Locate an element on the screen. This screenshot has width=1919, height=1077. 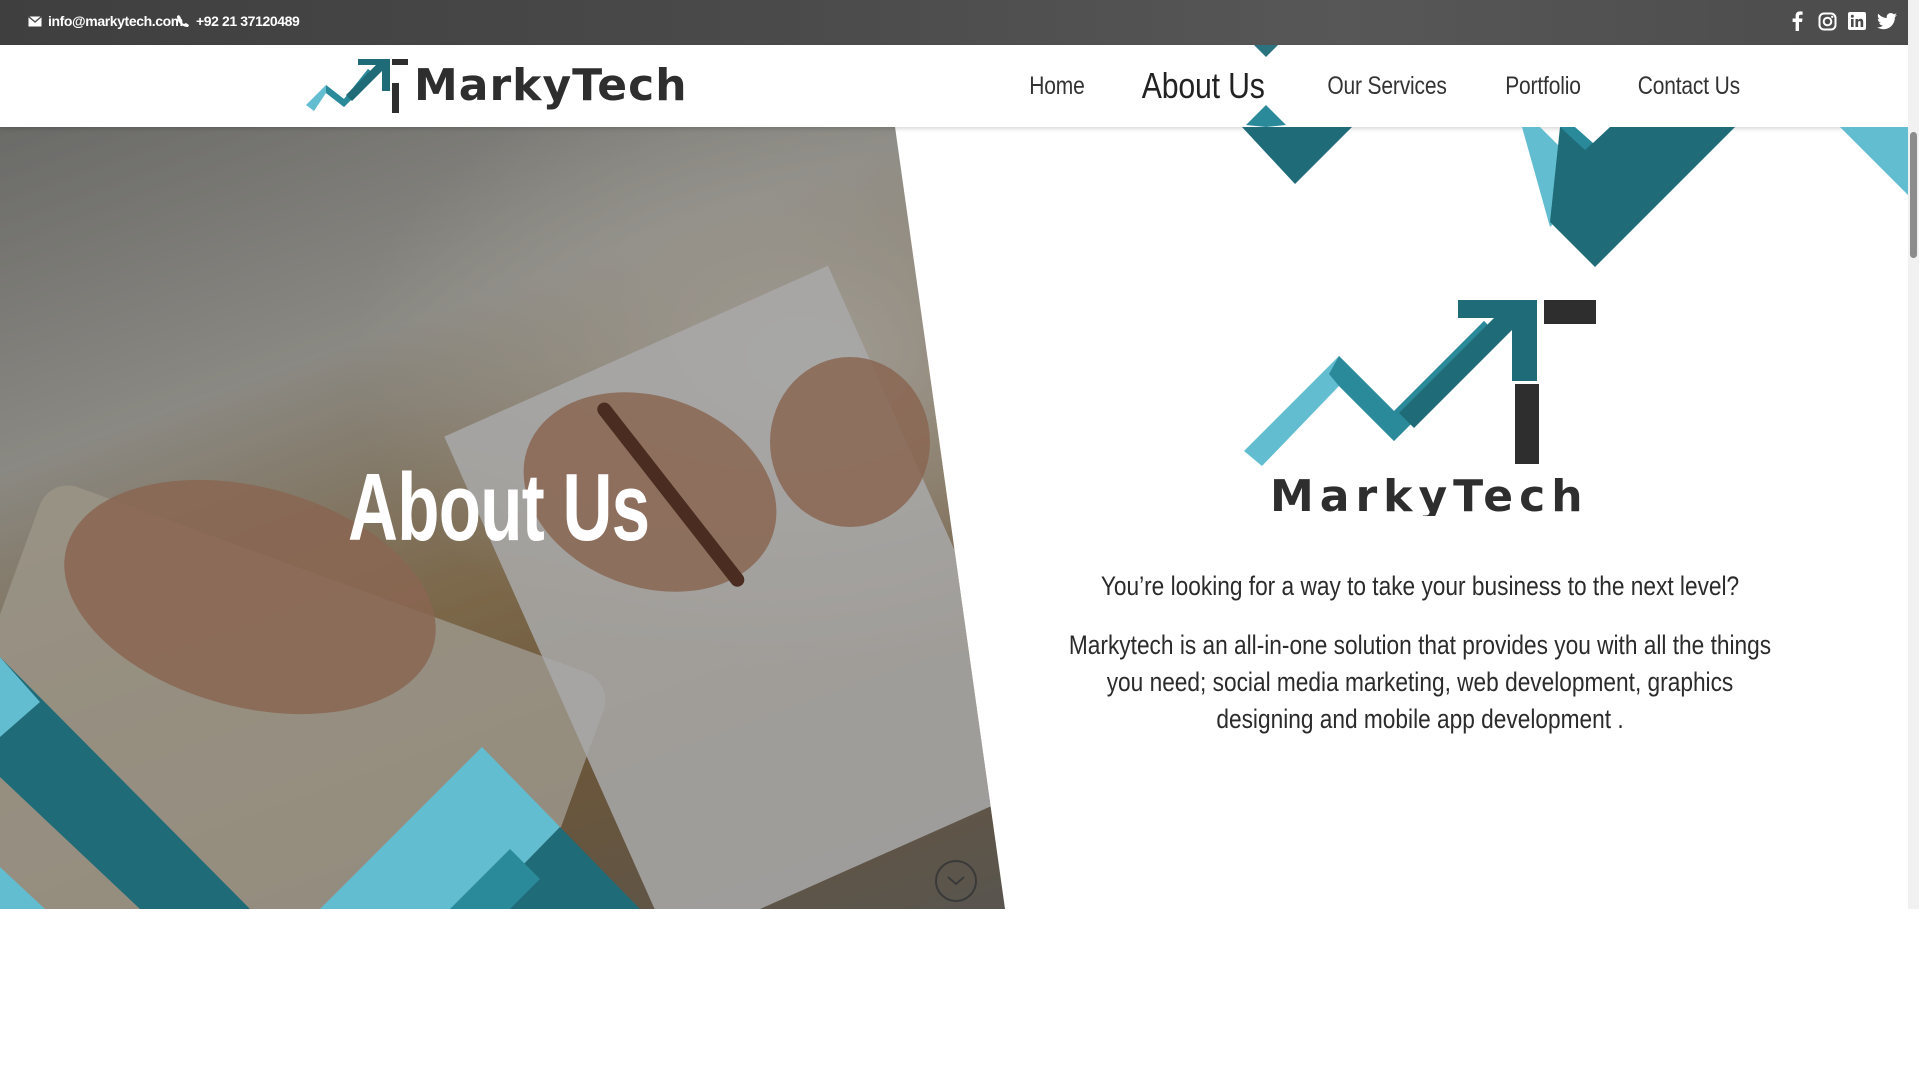
logo-wordmark: MarkyTech is located at coordinates (1429, 493).